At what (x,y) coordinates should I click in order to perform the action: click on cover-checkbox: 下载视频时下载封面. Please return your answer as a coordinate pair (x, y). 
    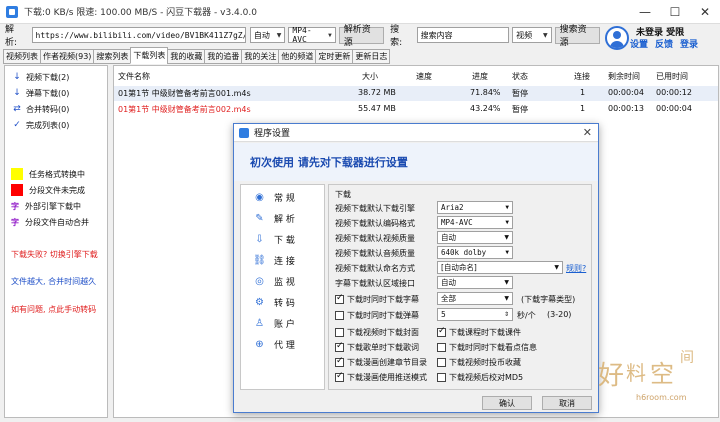
    Looking at the image, I should click on (377, 332).